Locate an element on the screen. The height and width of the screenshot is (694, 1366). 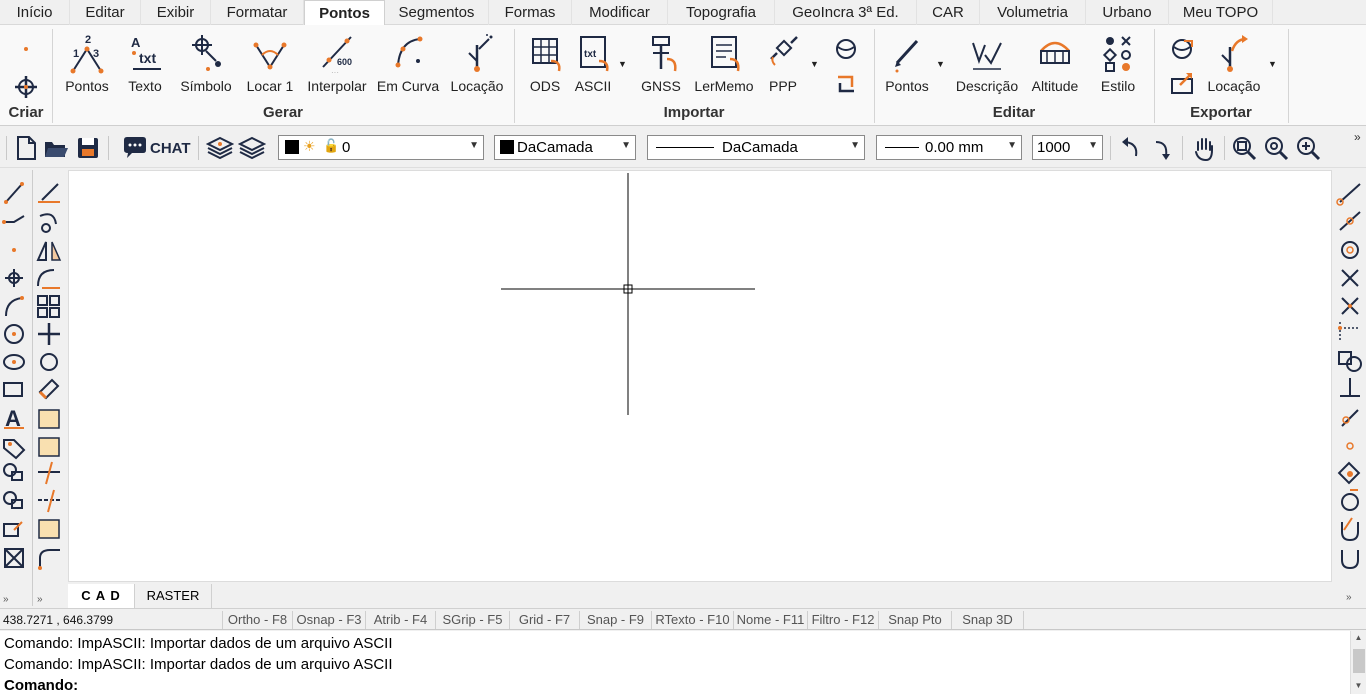
open-file-button is located at coordinates (56, 148).